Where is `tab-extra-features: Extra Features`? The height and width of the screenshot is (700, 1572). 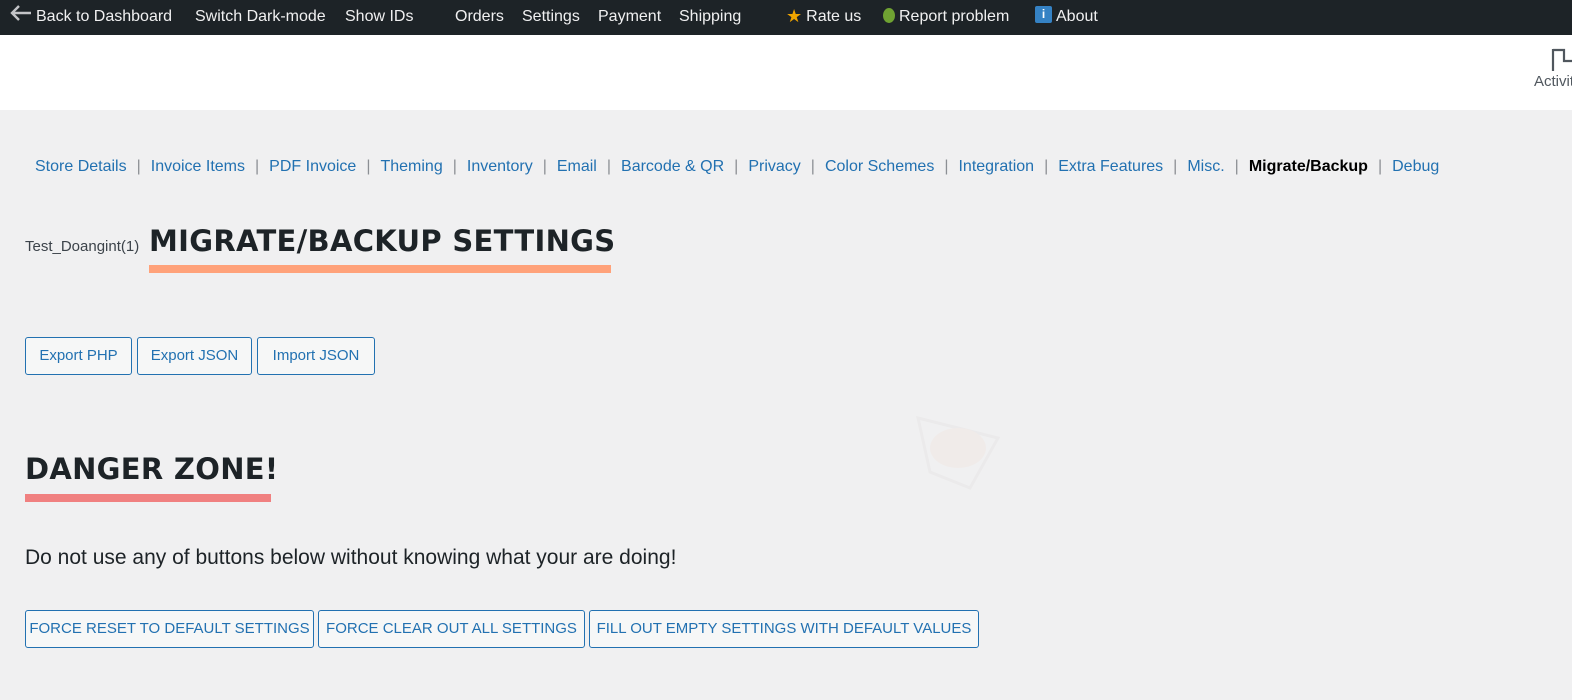 tab-extra-features: Extra Features is located at coordinates (1110, 166).